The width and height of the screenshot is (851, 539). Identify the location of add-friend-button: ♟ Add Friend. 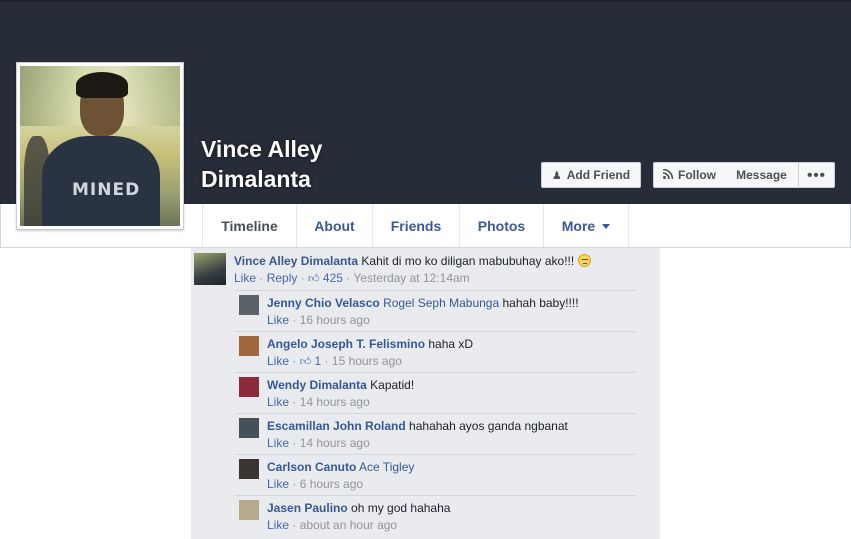
(591, 175).